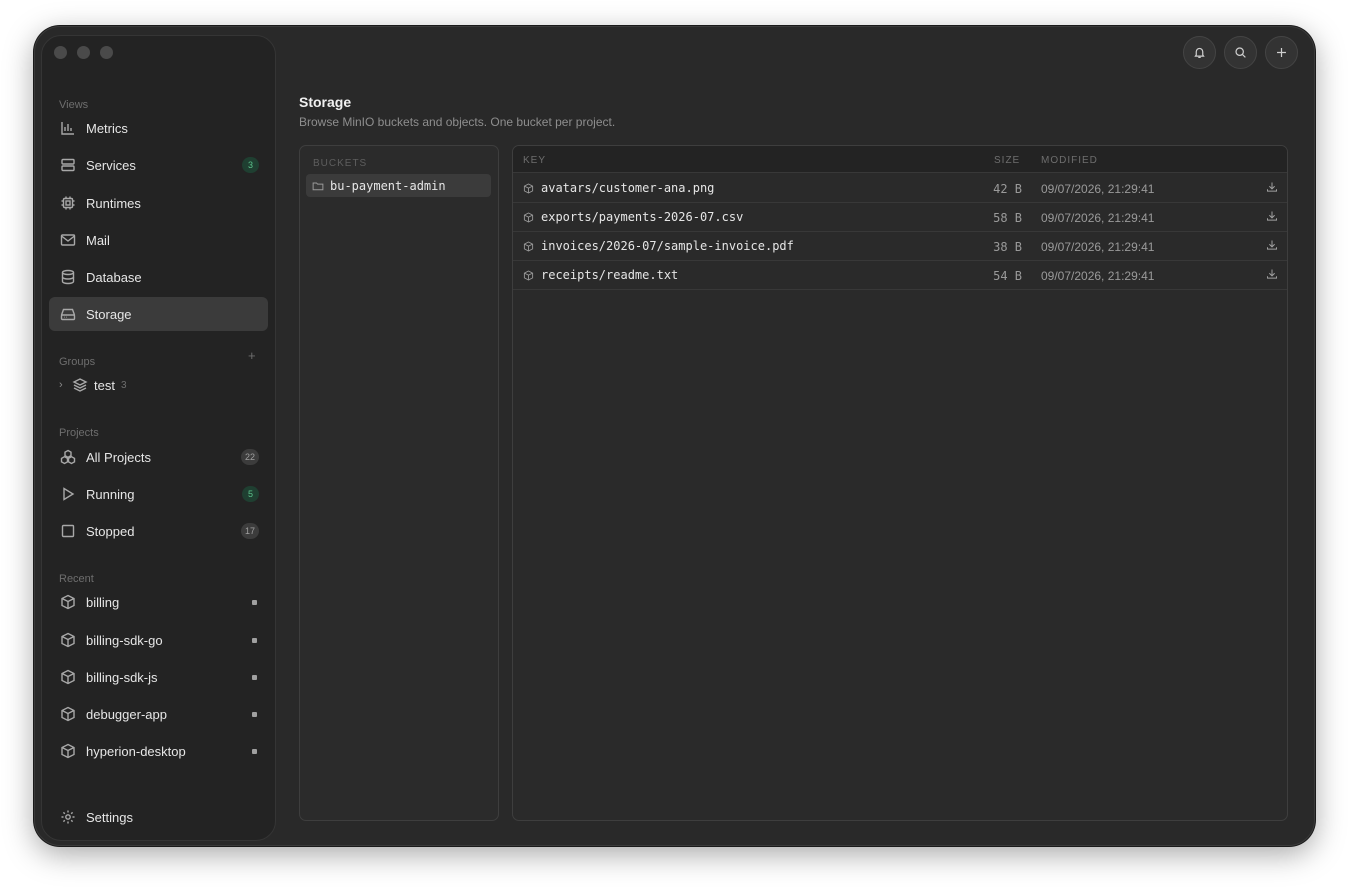 The height and width of the screenshot is (888, 1348). I want to click on sidebar-item-label: Database, so click(114, 277).